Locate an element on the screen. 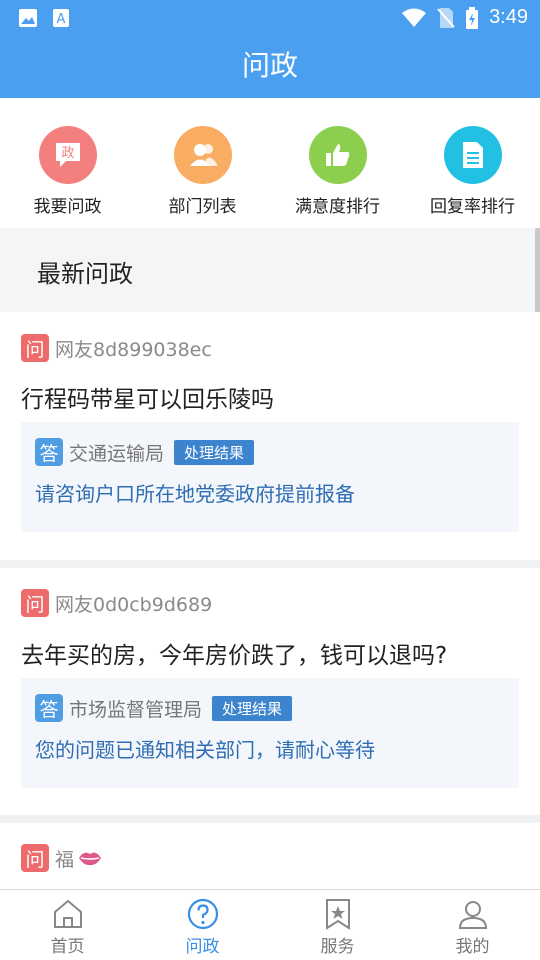  document-icon is located at coordinates (472, 155).